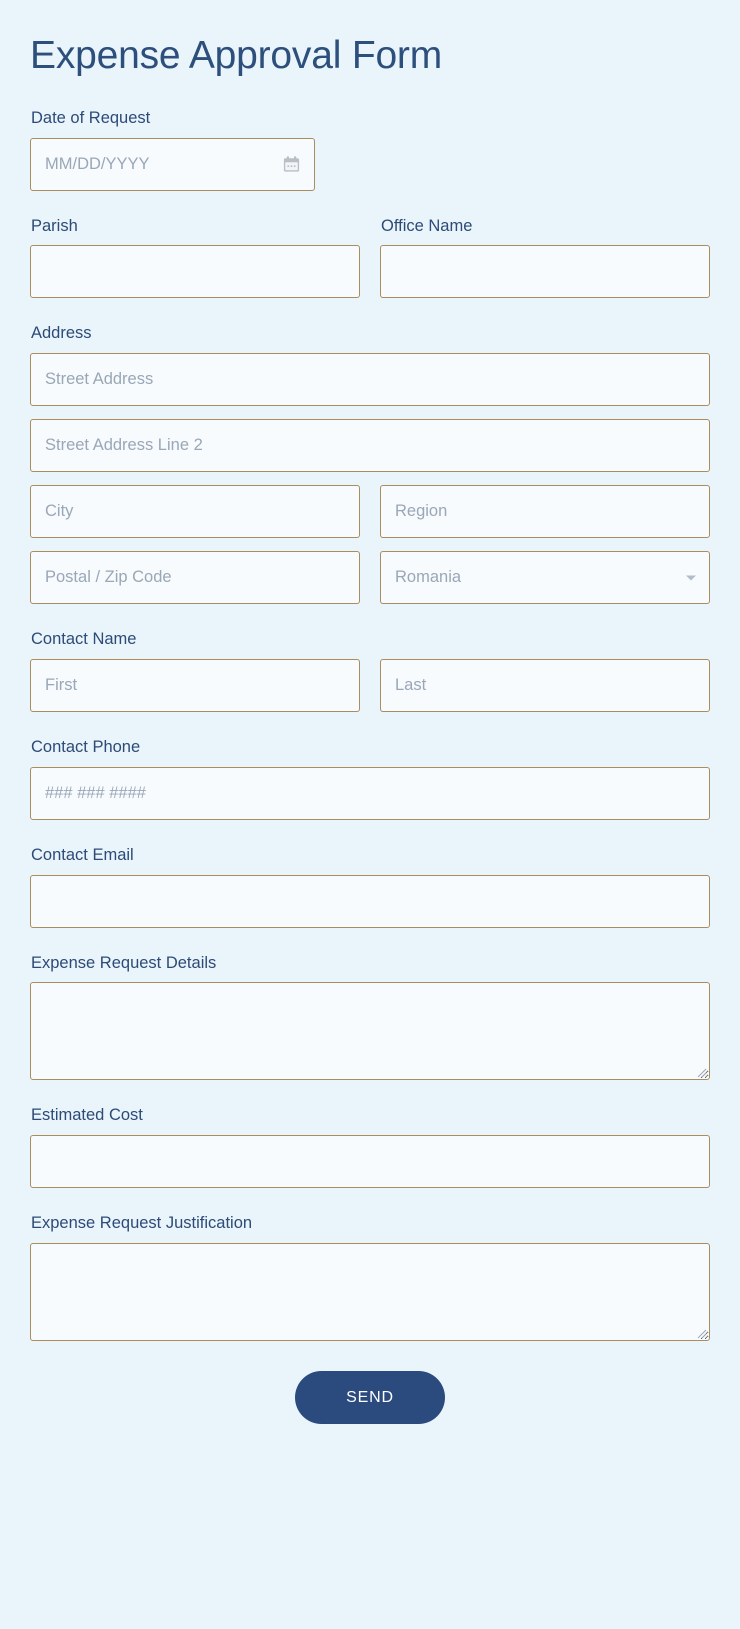  Describe the element at coordinates (545, 272) in the screenshot. I see `office-name-input` at that location.